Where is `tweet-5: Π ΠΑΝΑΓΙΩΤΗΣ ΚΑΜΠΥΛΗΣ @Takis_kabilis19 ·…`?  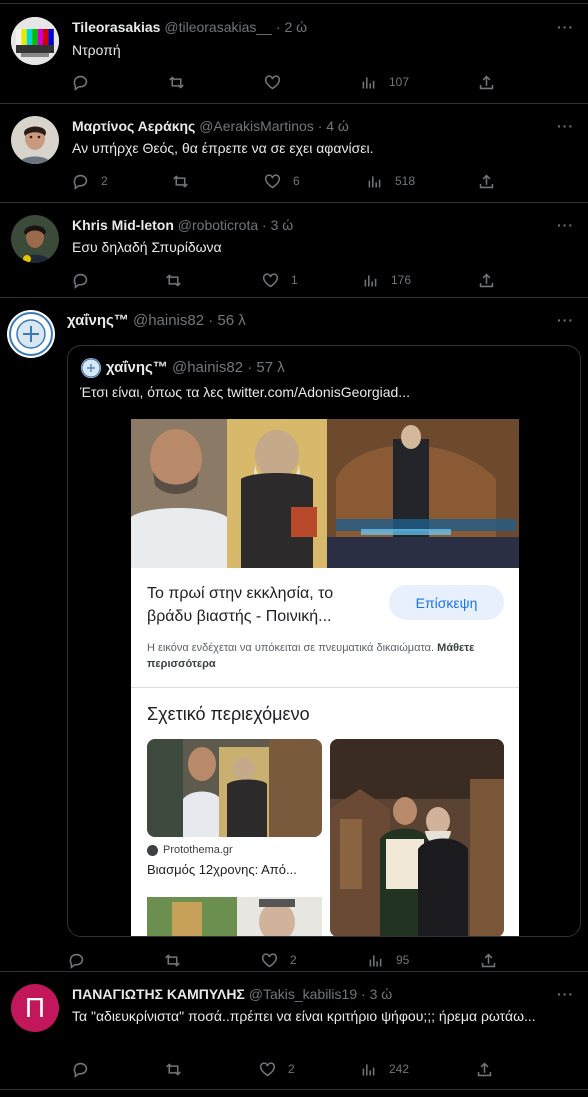 tweet-5: Π ΠΑΝΑΓΙΩΤΗΣ ΚΑΜΠΥΛΗΣ @Takis_kabilis19 ·… is located at coordinates (294, 1031).